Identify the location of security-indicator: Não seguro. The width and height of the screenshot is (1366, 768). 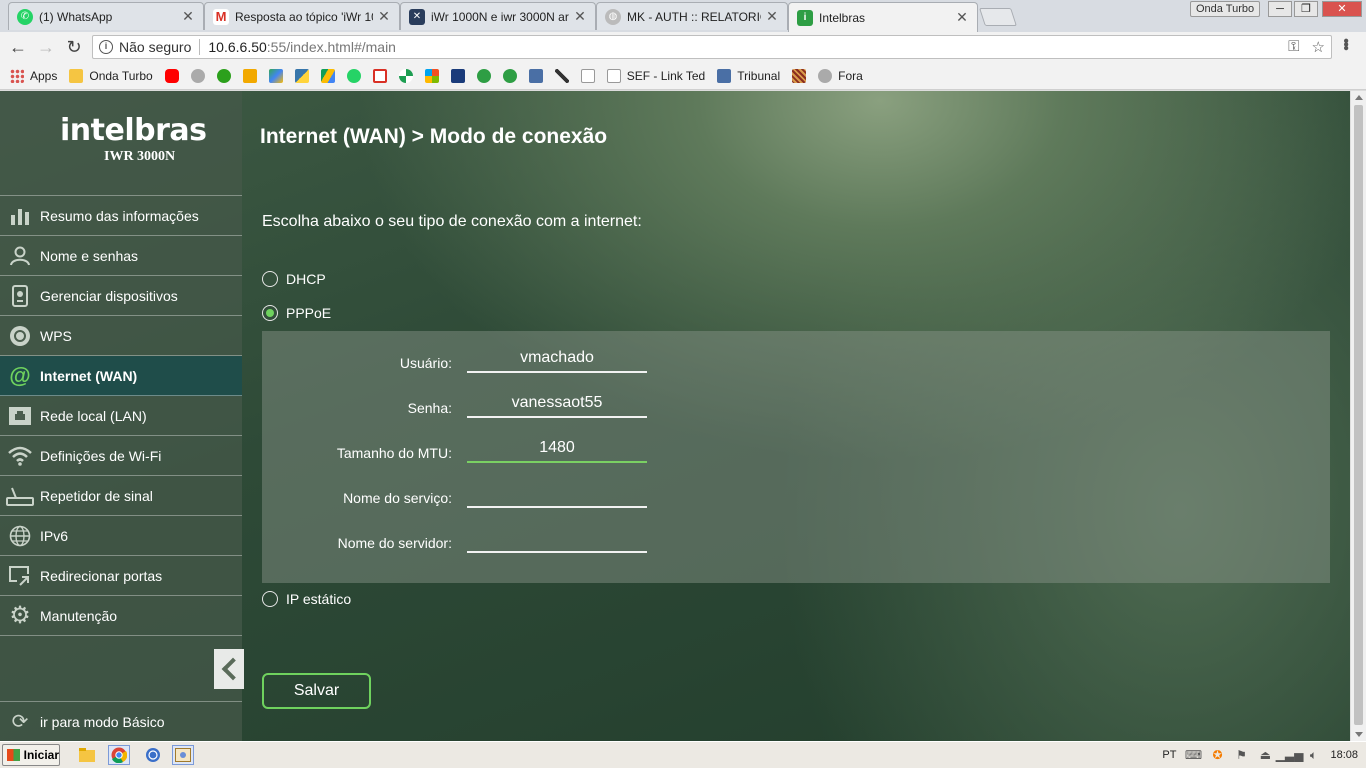
(155, 47).